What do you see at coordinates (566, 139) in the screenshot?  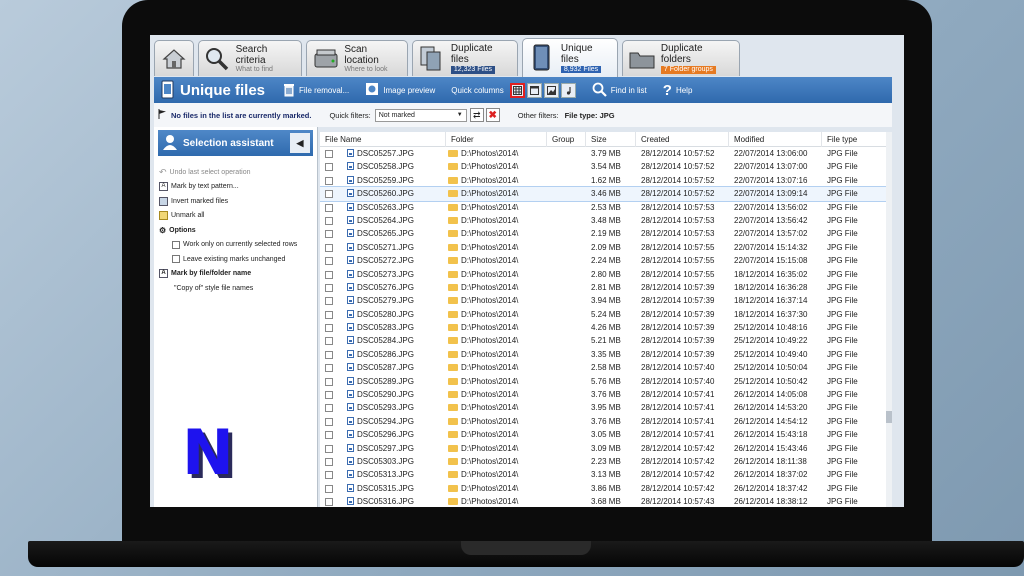 I see `column-header-group: Group` at bounding box center [566, 139].